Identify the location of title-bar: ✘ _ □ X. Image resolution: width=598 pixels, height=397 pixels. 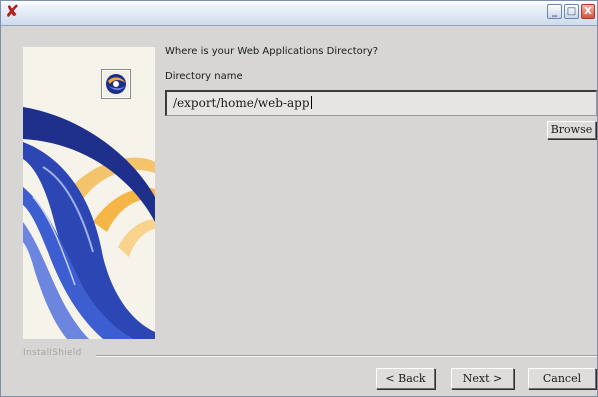
(299, 13).